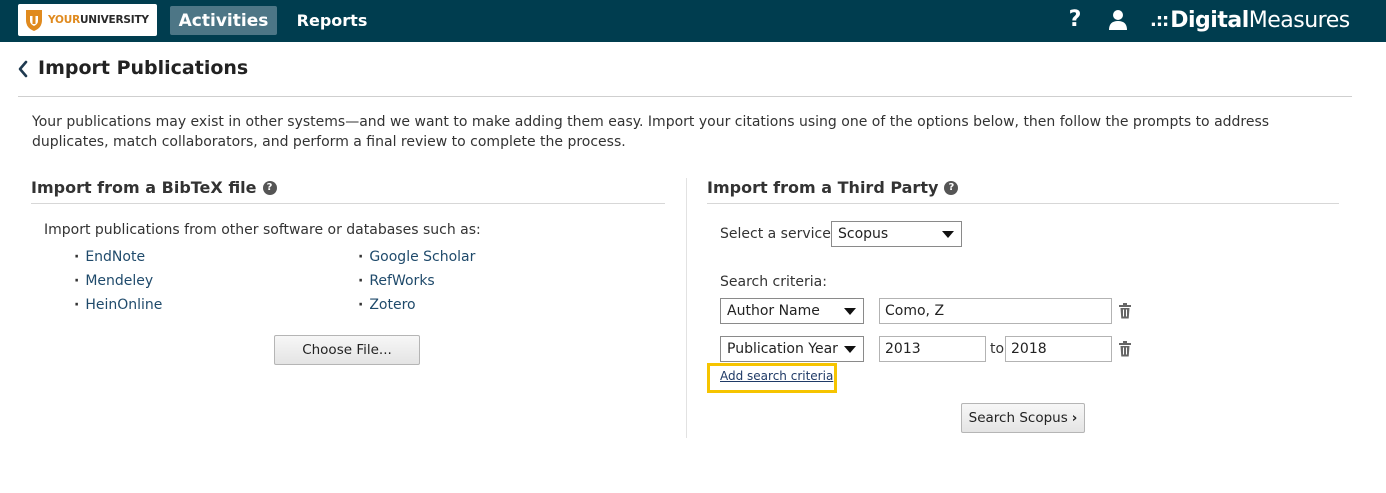 Image resolution: width=1386 pixels, height=493 pixels. I want to click on service-label: Select a service, so click(775, 234).